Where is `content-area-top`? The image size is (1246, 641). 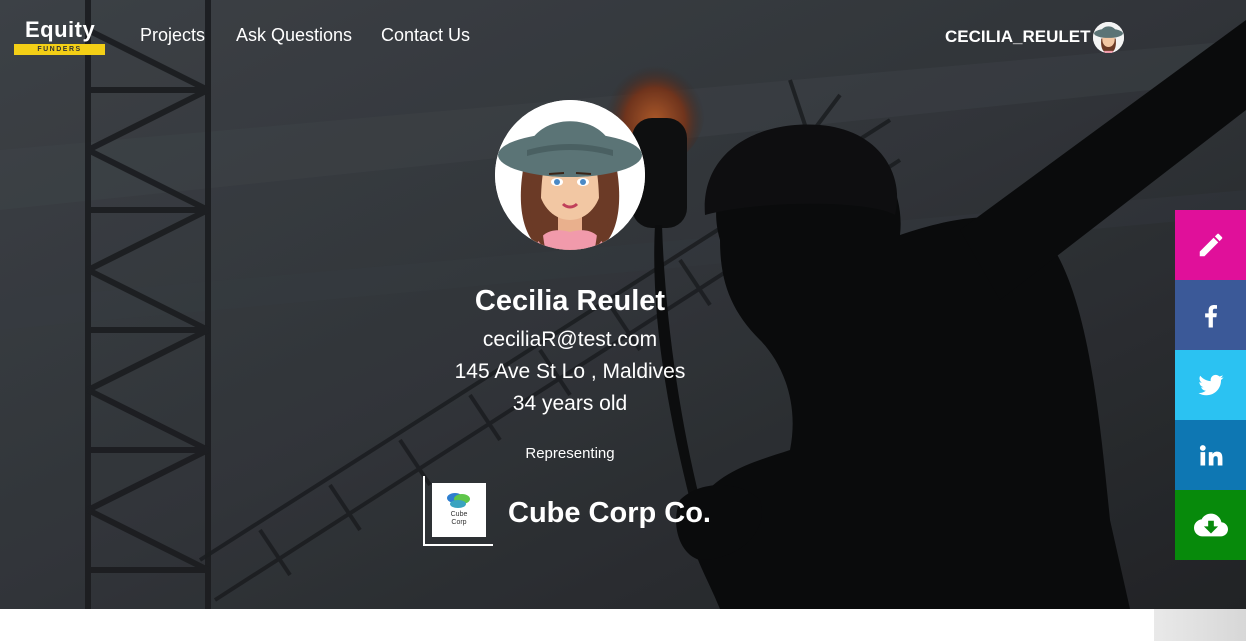
content-area-top is located at coordinates (623, 625).